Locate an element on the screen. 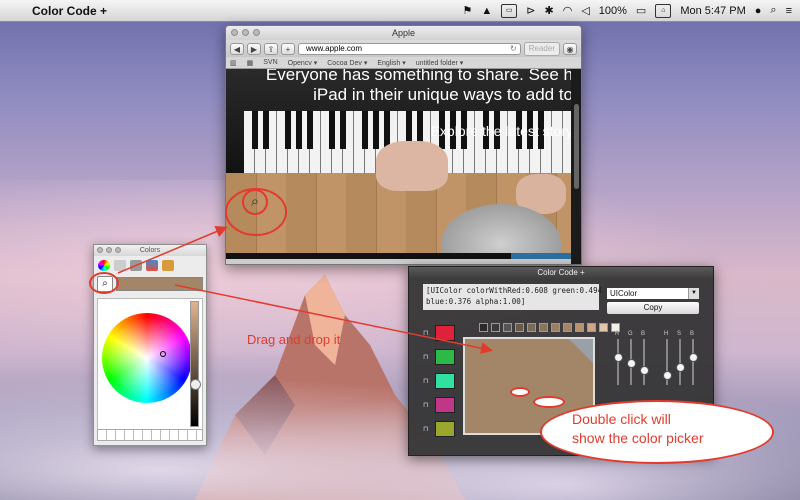 This screenshot has width=800, height=500. bubble-line-2: show the color picker is located at coordinates (638, 438).